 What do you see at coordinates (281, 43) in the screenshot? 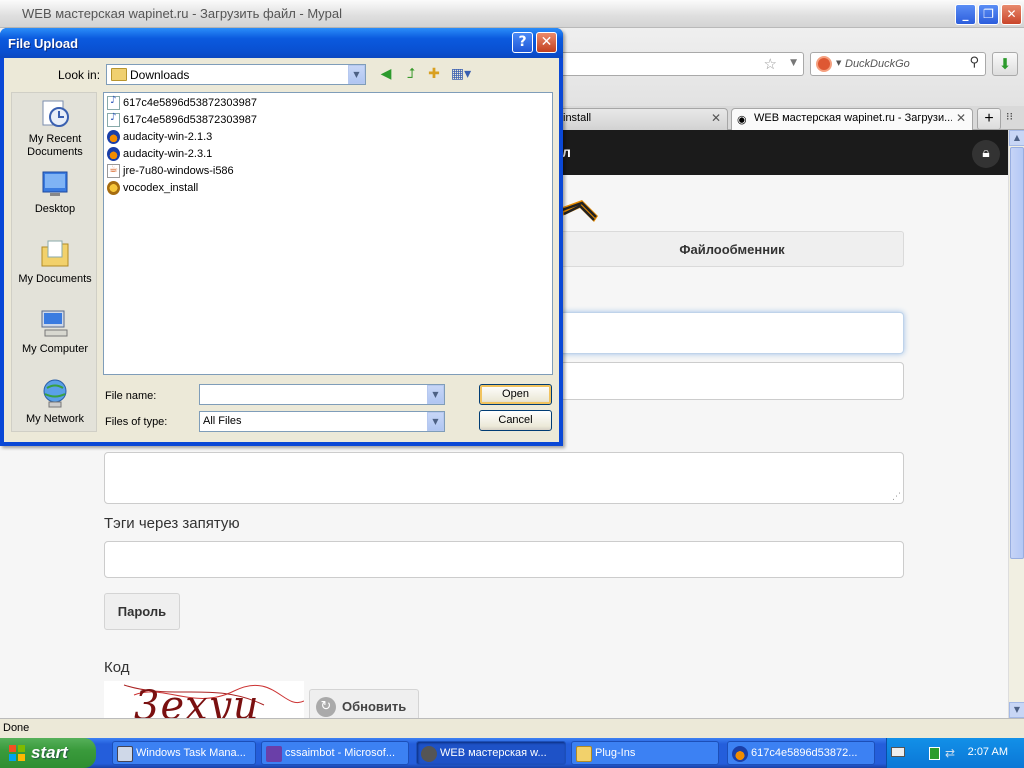
I see `dialog-titlebar: File Upload ? ✕` at bounding box center [281, 43].